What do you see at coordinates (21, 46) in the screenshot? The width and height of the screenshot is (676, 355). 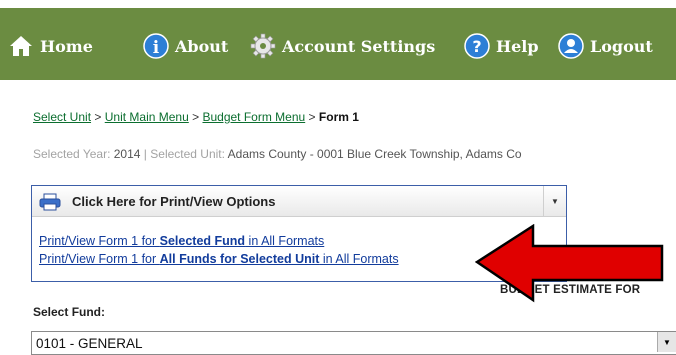 I see `home-icon` at bounding box center [21, 46].